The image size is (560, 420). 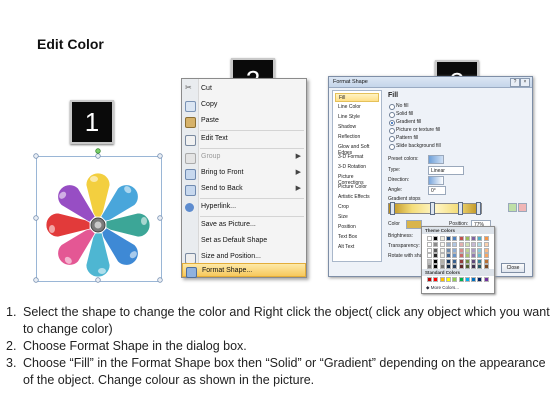 What do you see at coordinates (357, 157) in the screenshot?
I see `category-3d-format: 3-D Format` at bounding box center [357, 157].